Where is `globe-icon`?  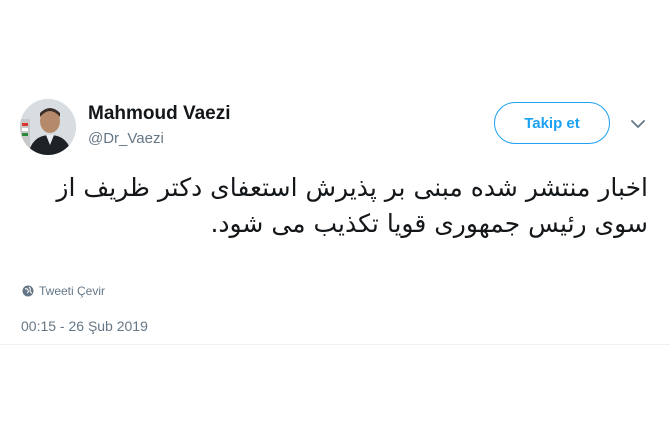
globe-icon is located at coordinates (28, 291).